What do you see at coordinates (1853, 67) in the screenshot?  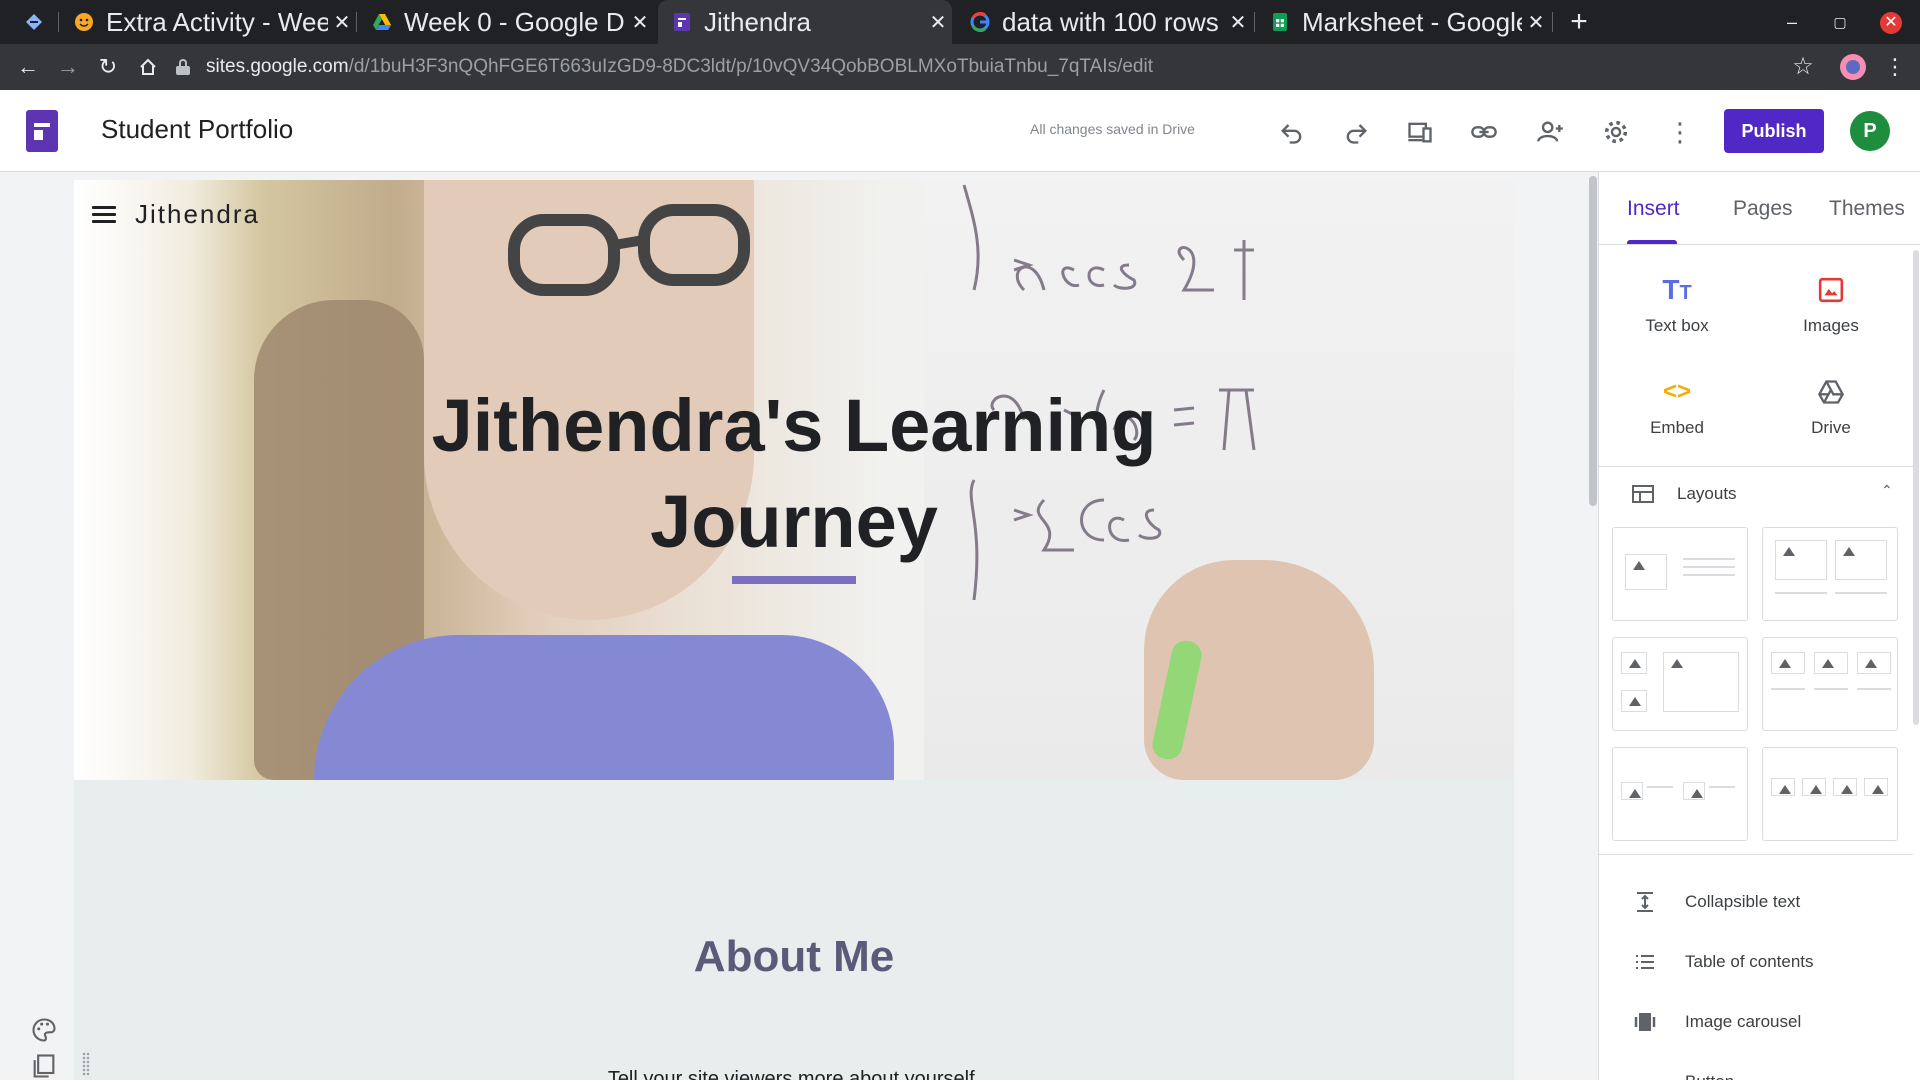 I see `extension-icon` at bounding box center [1853, 67].